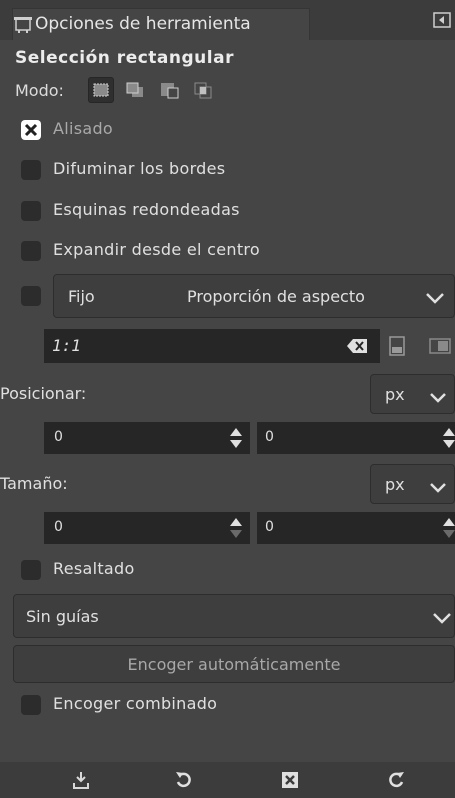 The width and height of the screenshot is (455, 798). I want to click on feather-checkbox, so click(31, 170).